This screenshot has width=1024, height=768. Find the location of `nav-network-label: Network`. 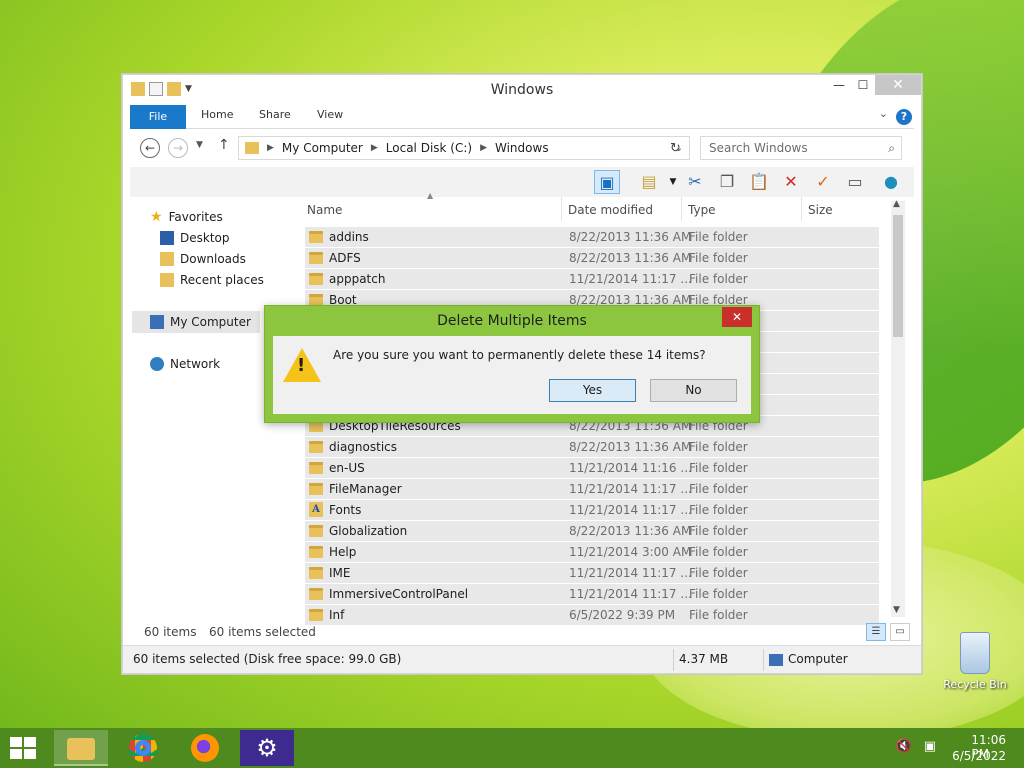

nav-network-label: Network is located at coordinates (195, 364).